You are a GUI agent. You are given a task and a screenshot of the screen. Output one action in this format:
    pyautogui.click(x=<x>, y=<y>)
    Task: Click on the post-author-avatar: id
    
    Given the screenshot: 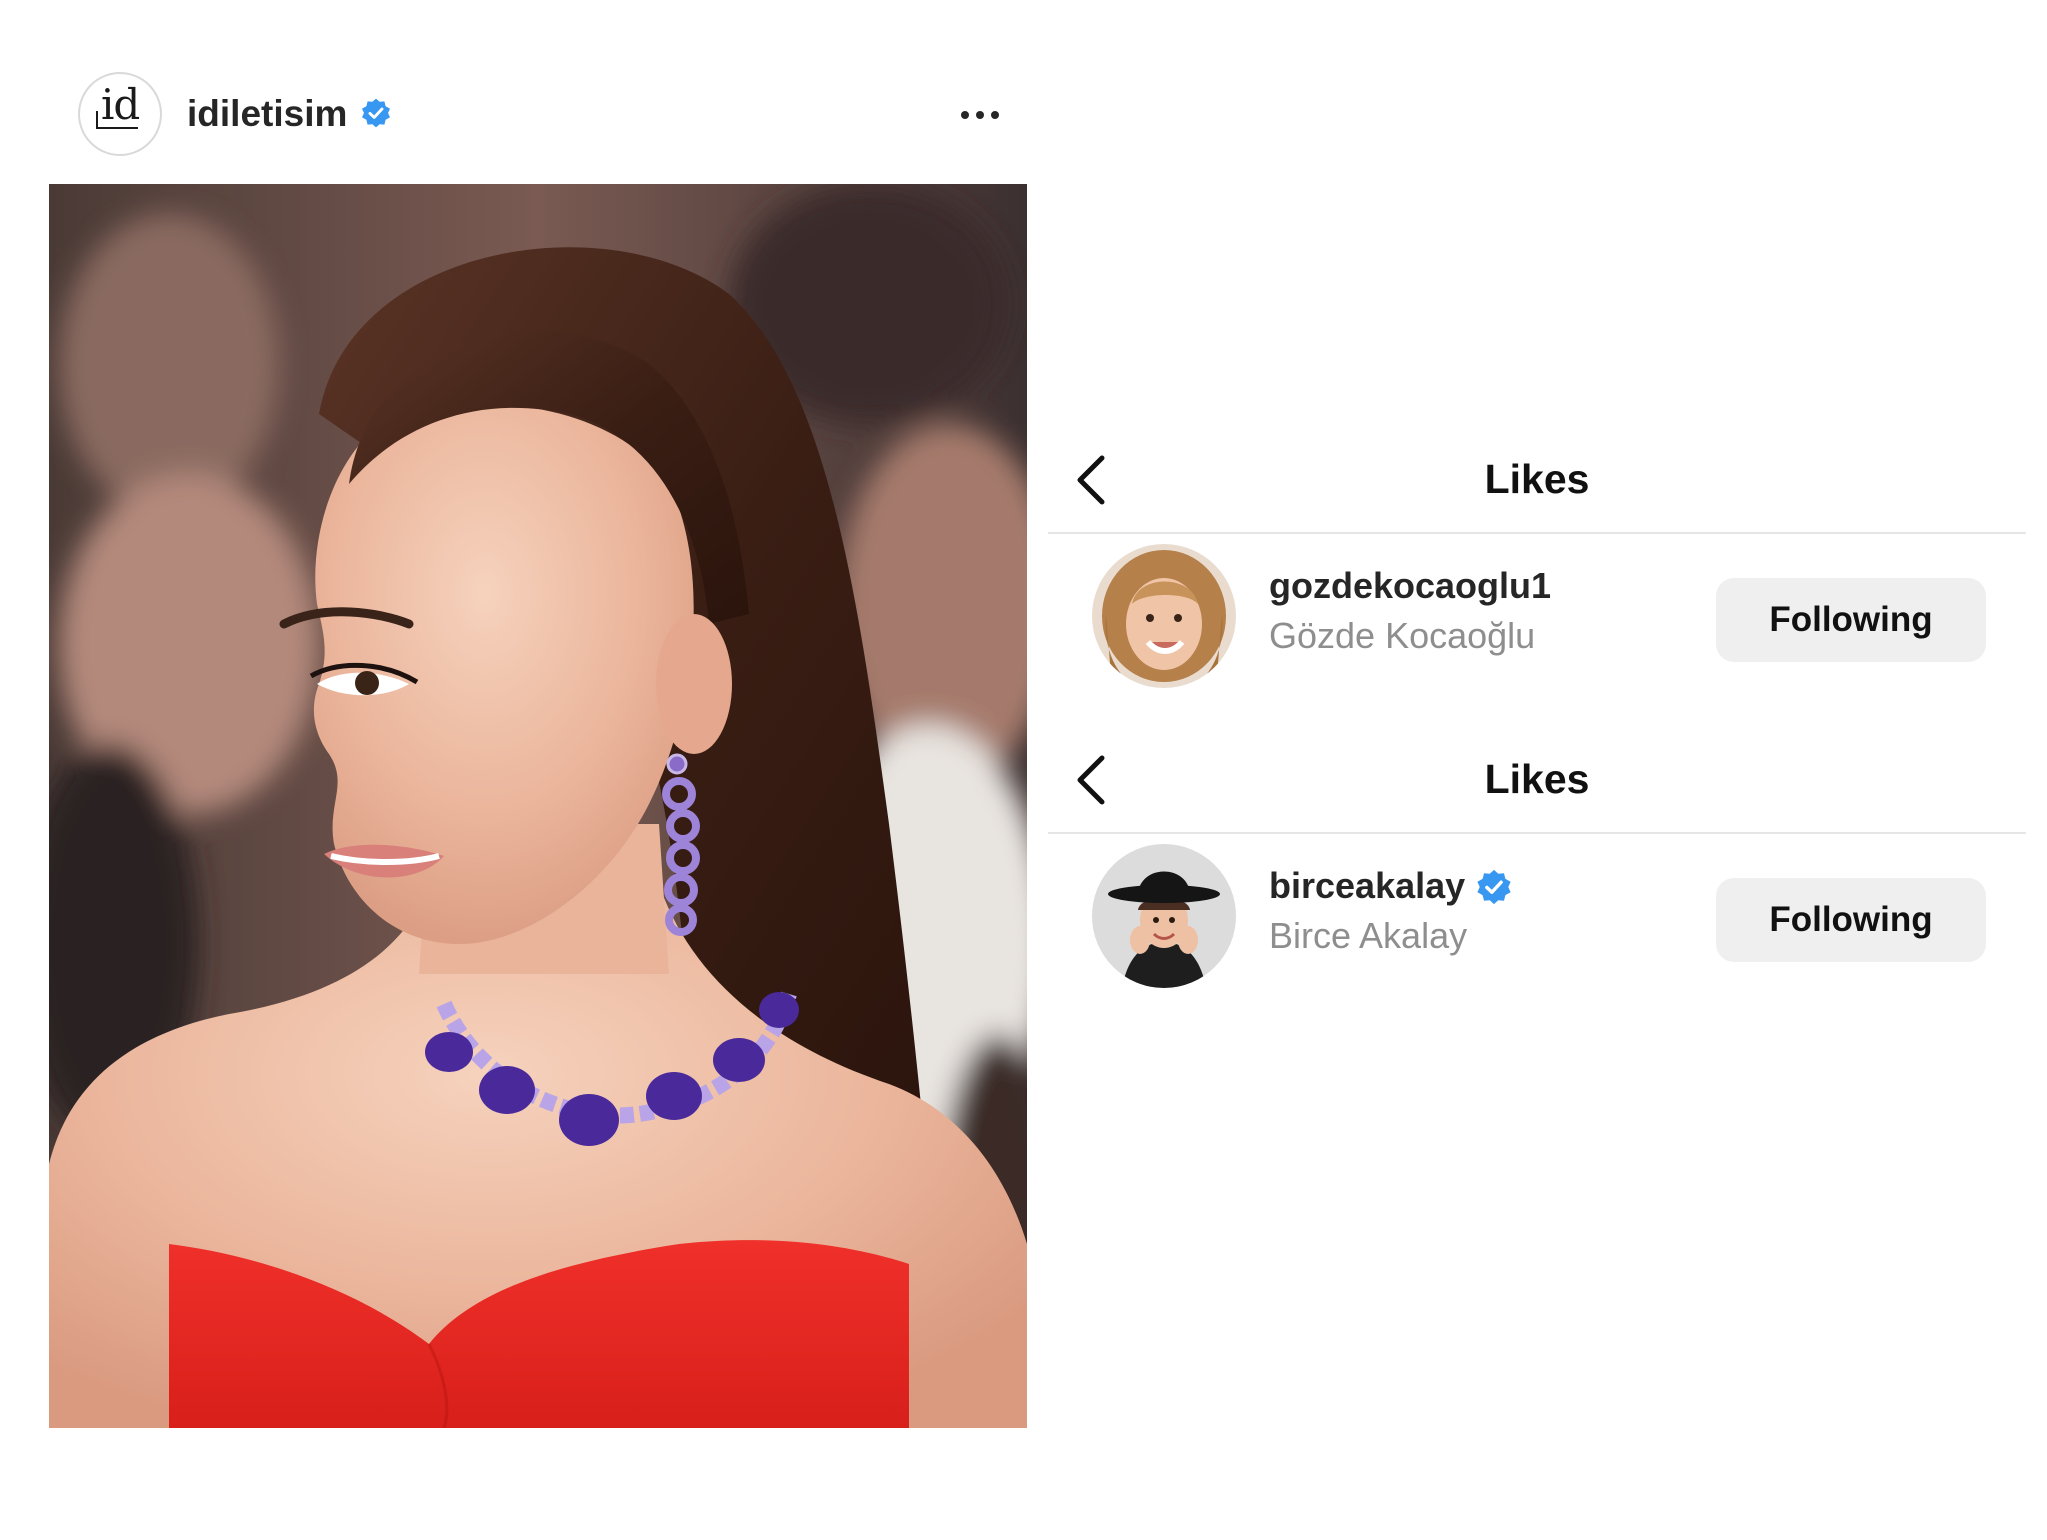 What is the action you would take?
    pyautogui.click(x=120, y=114)
    